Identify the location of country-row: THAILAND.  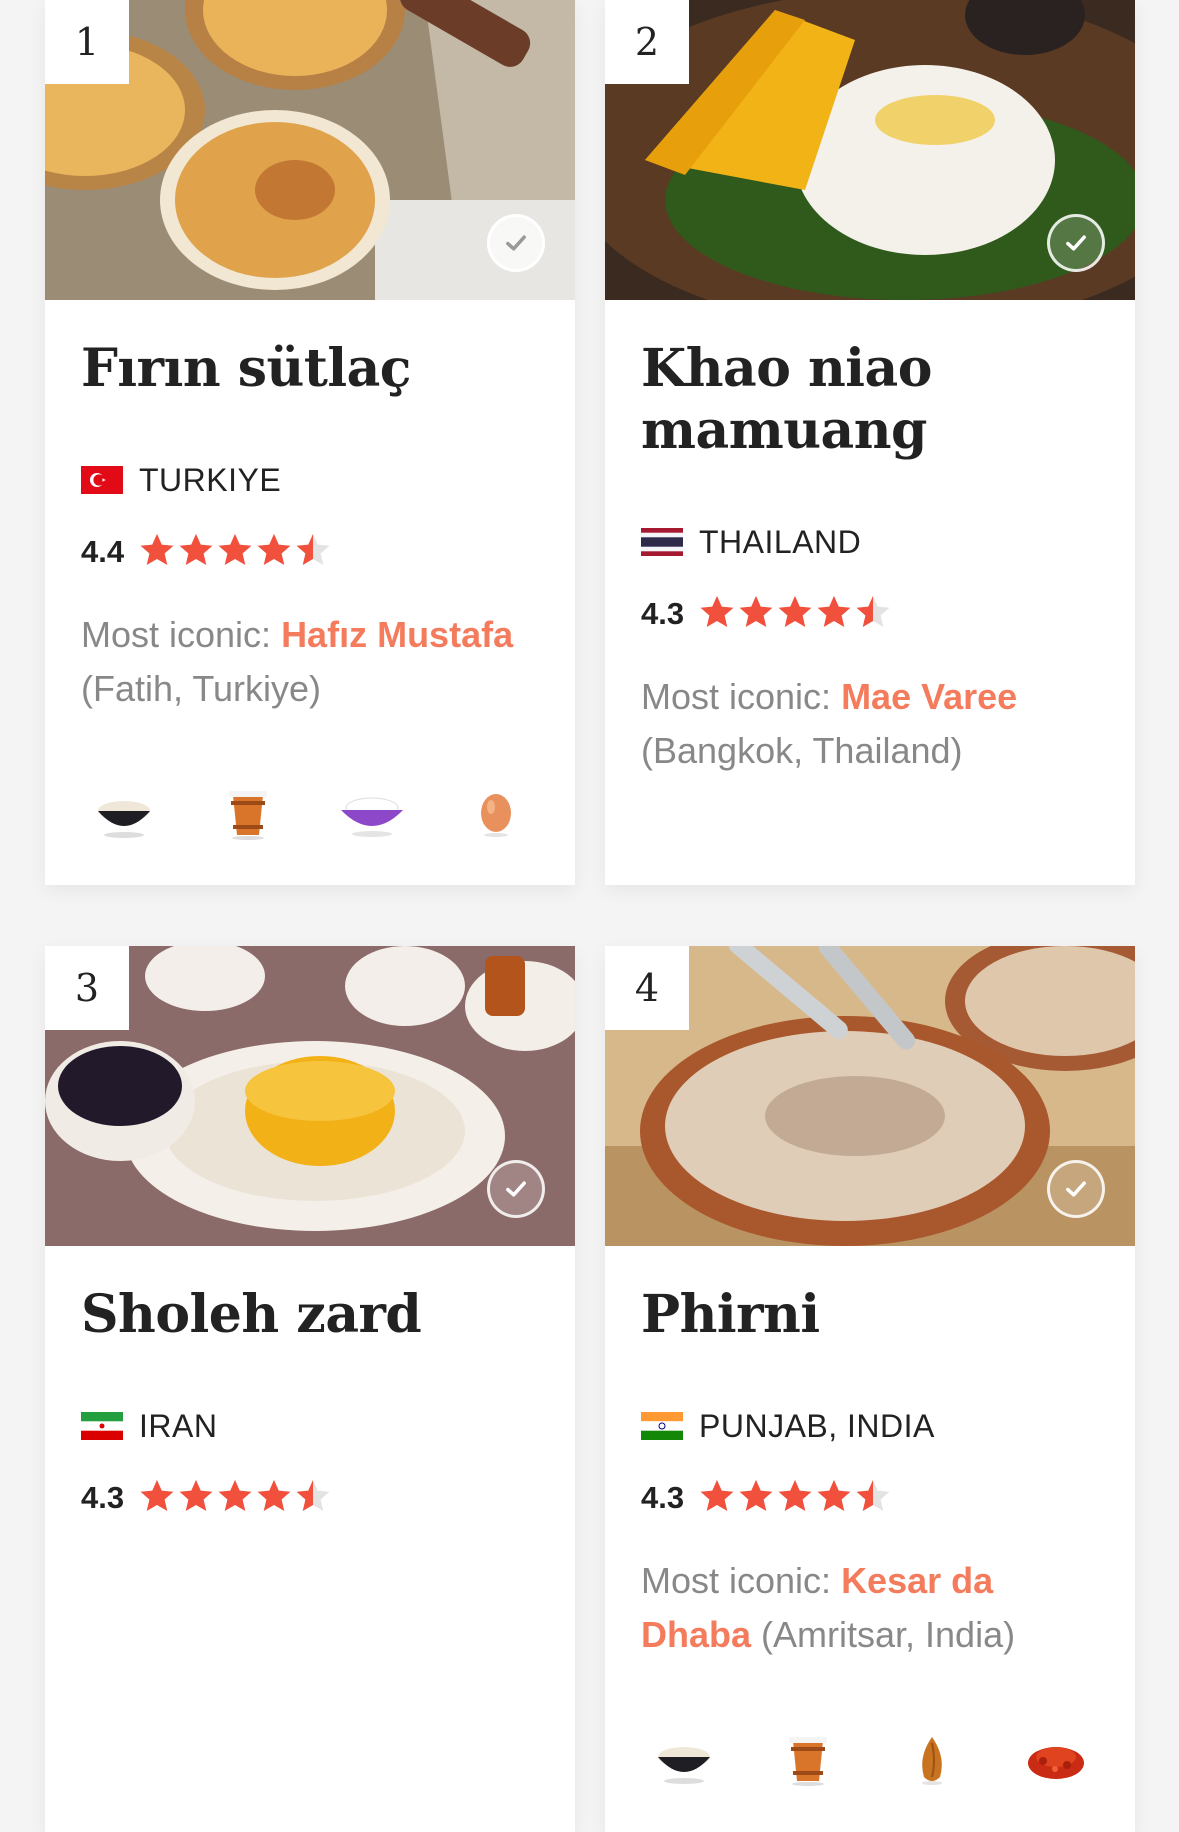
(870, 542).